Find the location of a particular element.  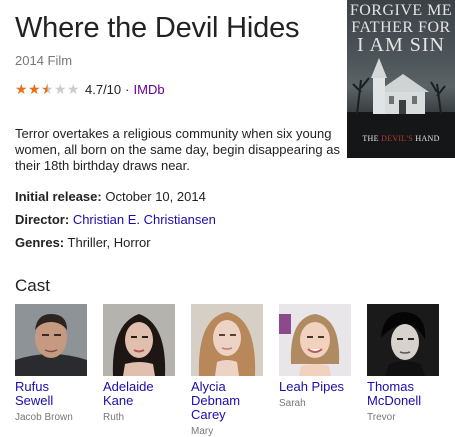

poster-title-line3: I AM SIN is located at coordinates (401, 45).